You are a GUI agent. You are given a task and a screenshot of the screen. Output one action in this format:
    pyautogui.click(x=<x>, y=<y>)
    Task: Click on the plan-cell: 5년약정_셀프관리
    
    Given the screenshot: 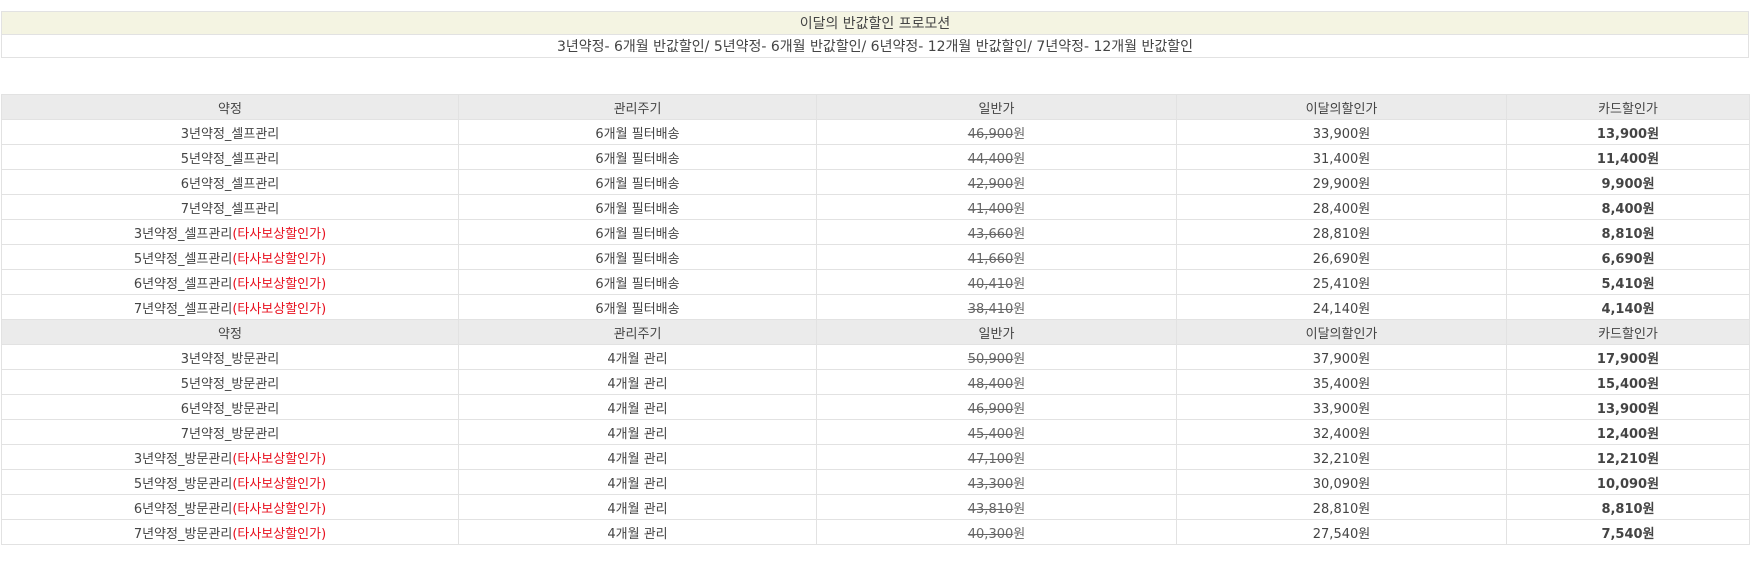 What is the action you would take?
    pyautogui.click(x=230, y=157)
    